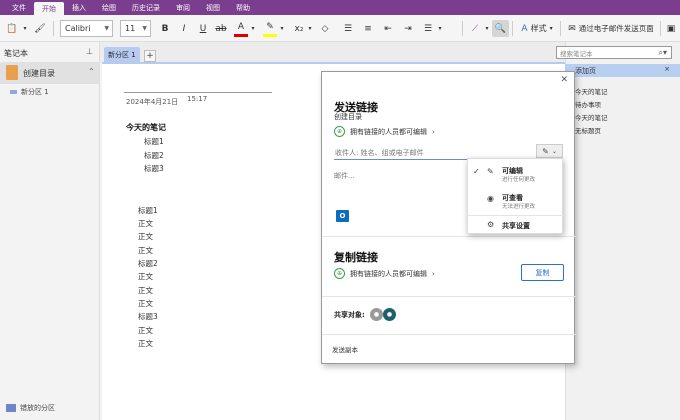 This screenshot has width=680, height=420. What do you see at coordinates (325, 28) in the screenshot?
I see `eraser-icon: ◇` at bounding box center [325, 28].